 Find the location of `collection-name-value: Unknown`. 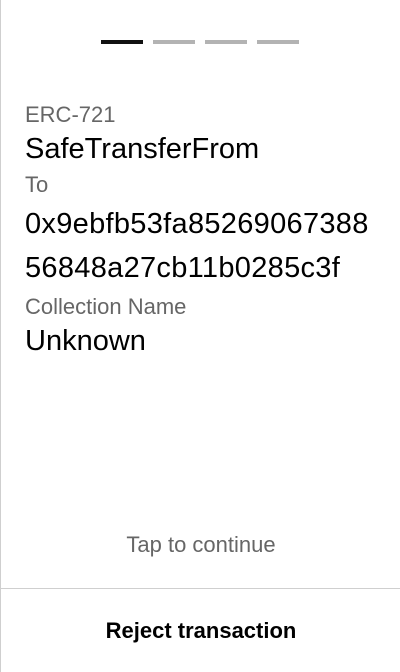

collection-name-value: Unknown is located at coordinates (85, 341).